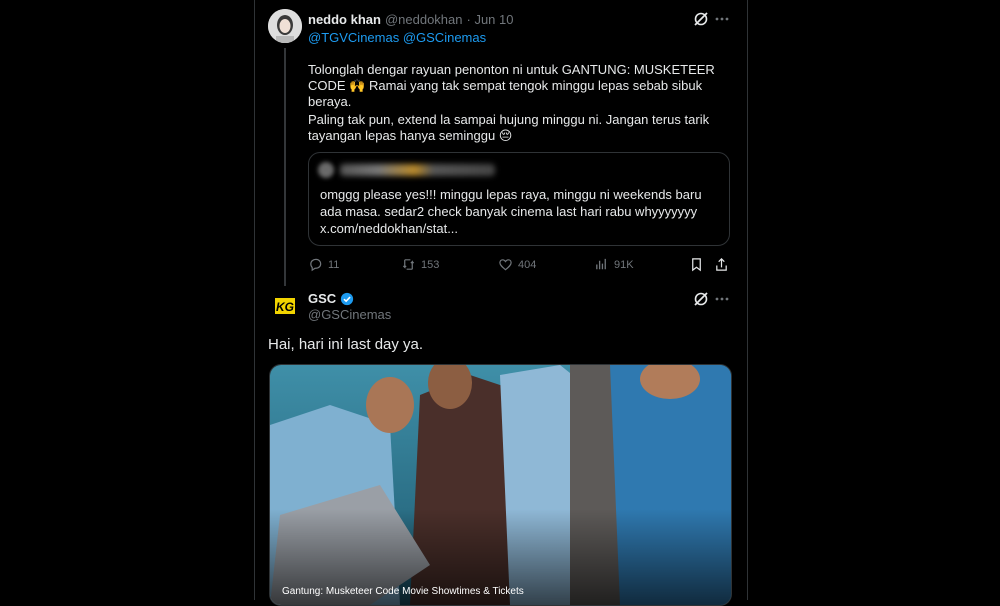 Image resolution: width=1000 pixels, height=606 pixels. What do you see at coordinates (349, 314) in the screenshot?
I see `author-handle: @GSCinemas` at bounding box center [349, 314].